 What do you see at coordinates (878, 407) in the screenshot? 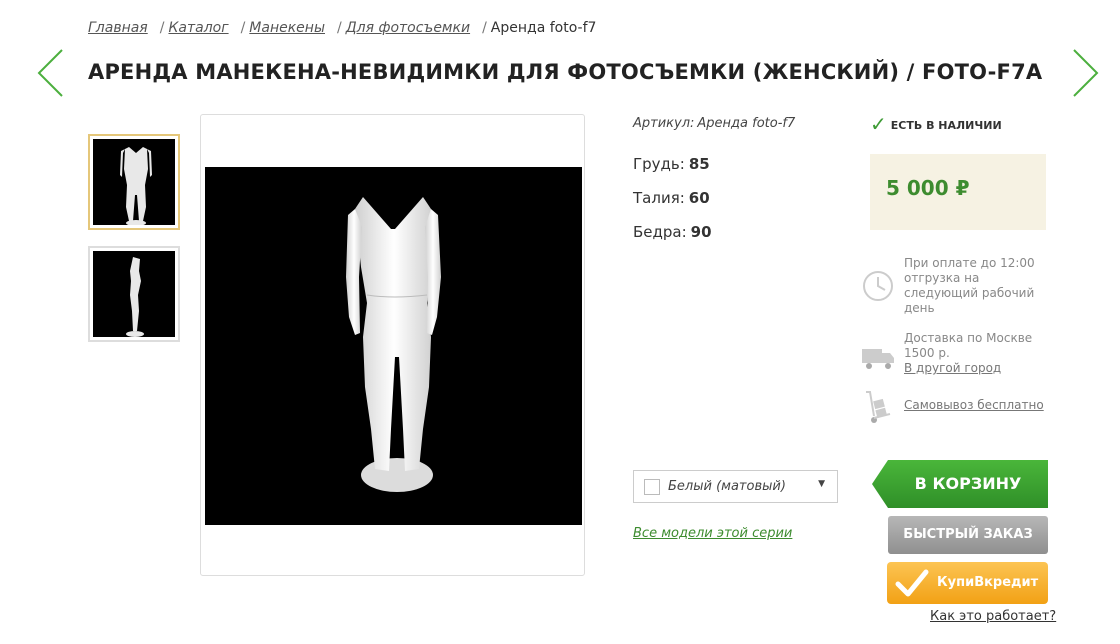
I see `hand-truck-icon` at bounding box center [878, 407].